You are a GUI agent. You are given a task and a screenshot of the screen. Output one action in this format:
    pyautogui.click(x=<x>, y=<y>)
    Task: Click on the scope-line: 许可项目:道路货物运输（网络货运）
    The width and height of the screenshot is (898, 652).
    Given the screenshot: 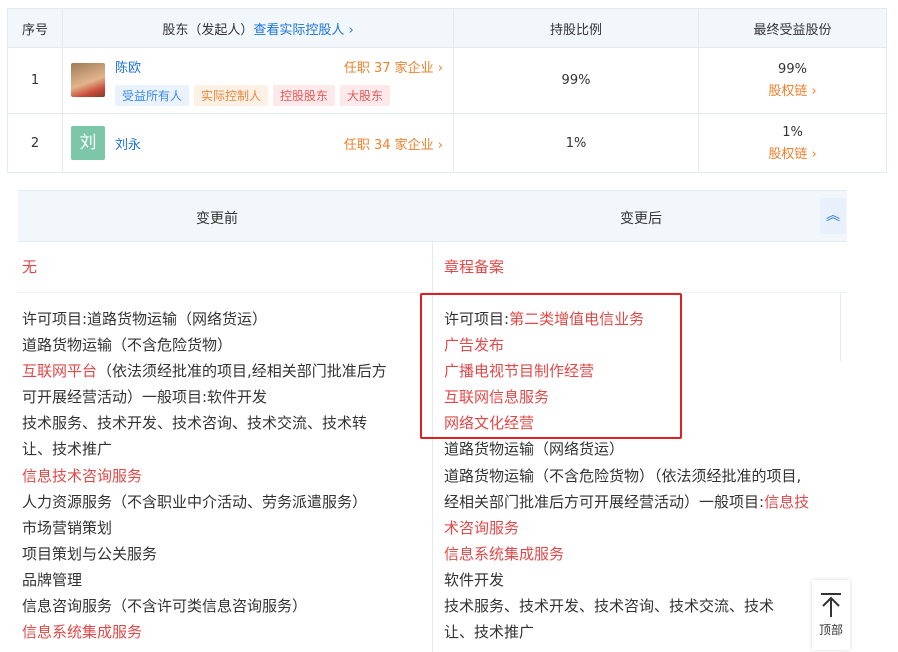 What is the action you would take?
    pyautogui.click(x=204, y=319)
    